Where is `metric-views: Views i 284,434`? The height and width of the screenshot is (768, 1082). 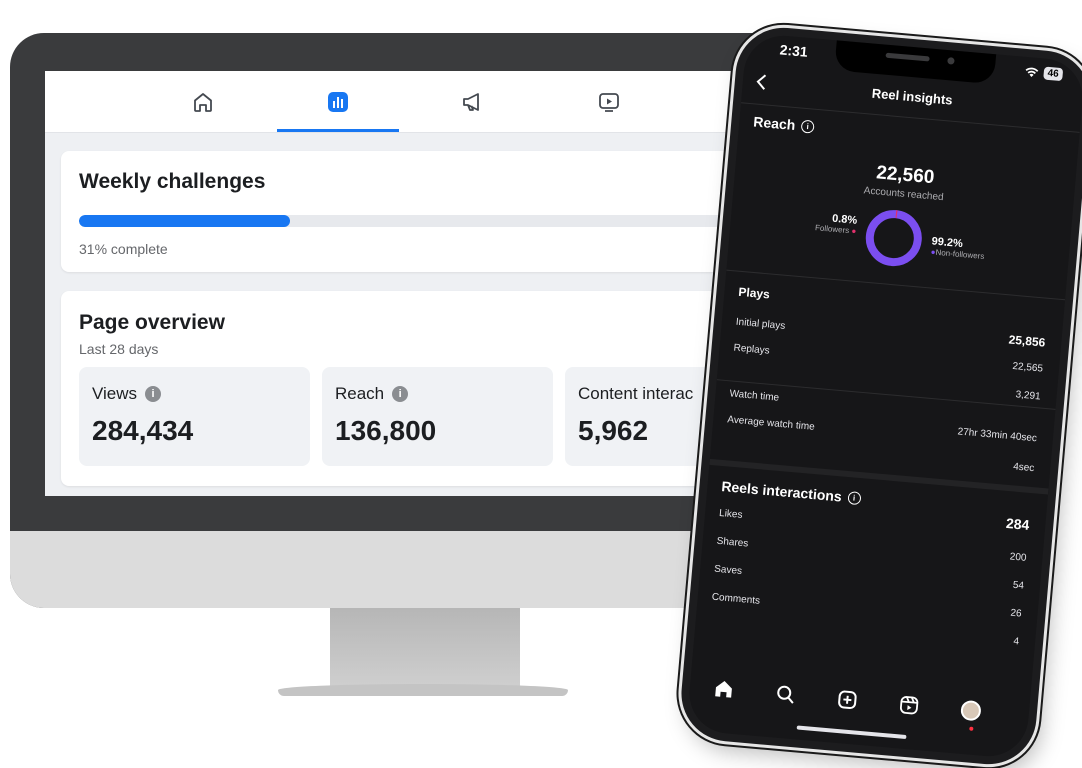 metric-views: Views i 284,434 is located at coordinates (194, 416).